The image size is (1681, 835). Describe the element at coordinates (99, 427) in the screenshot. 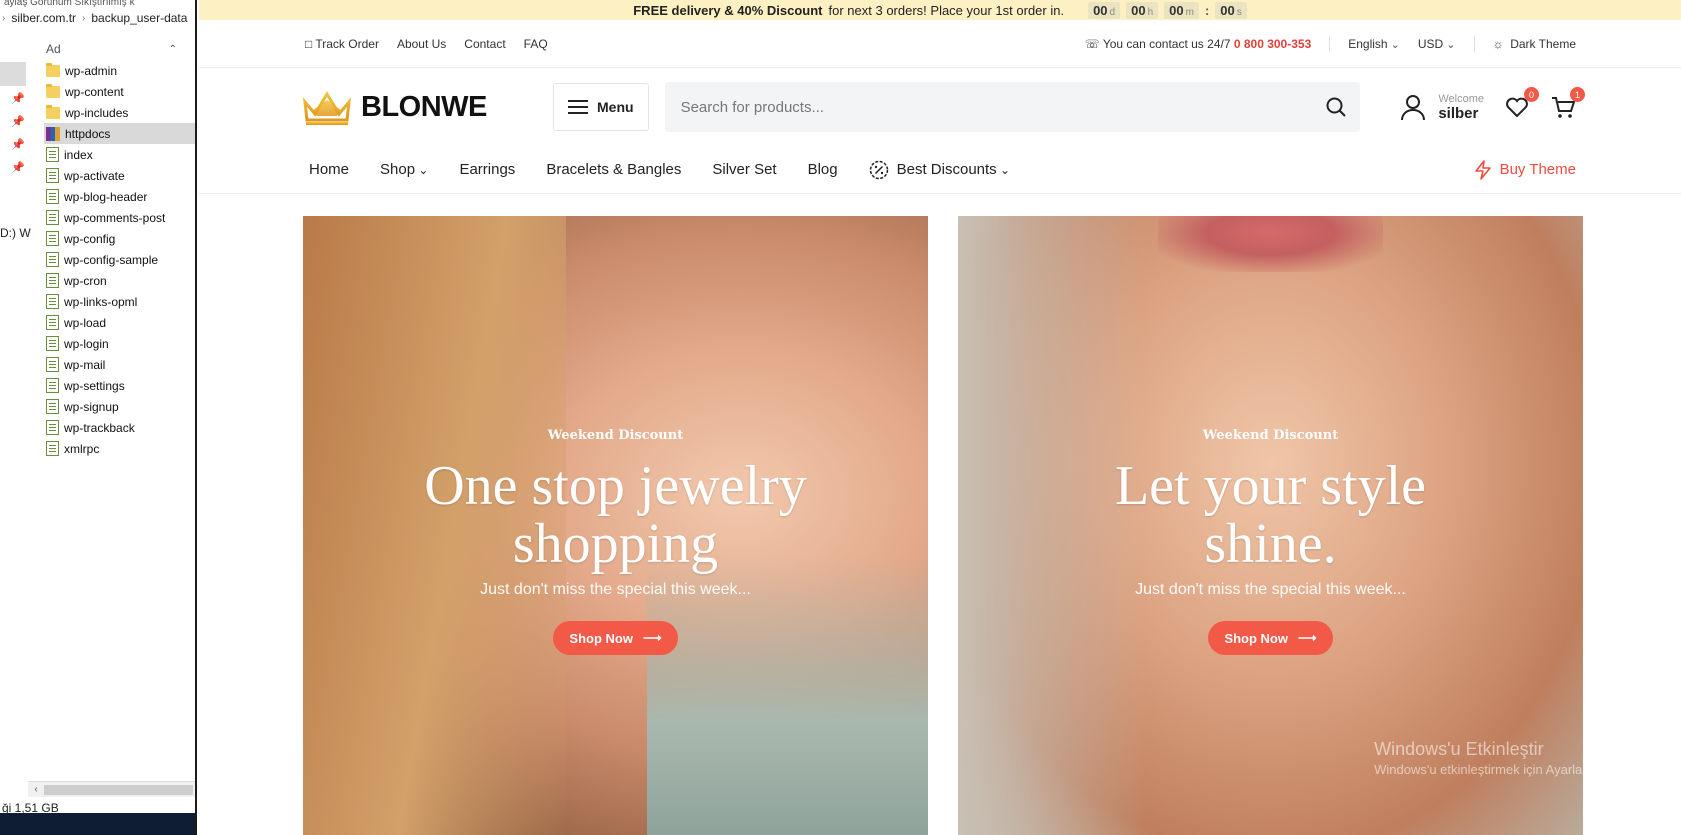

I see `file-name: wp-trackback` at that location.